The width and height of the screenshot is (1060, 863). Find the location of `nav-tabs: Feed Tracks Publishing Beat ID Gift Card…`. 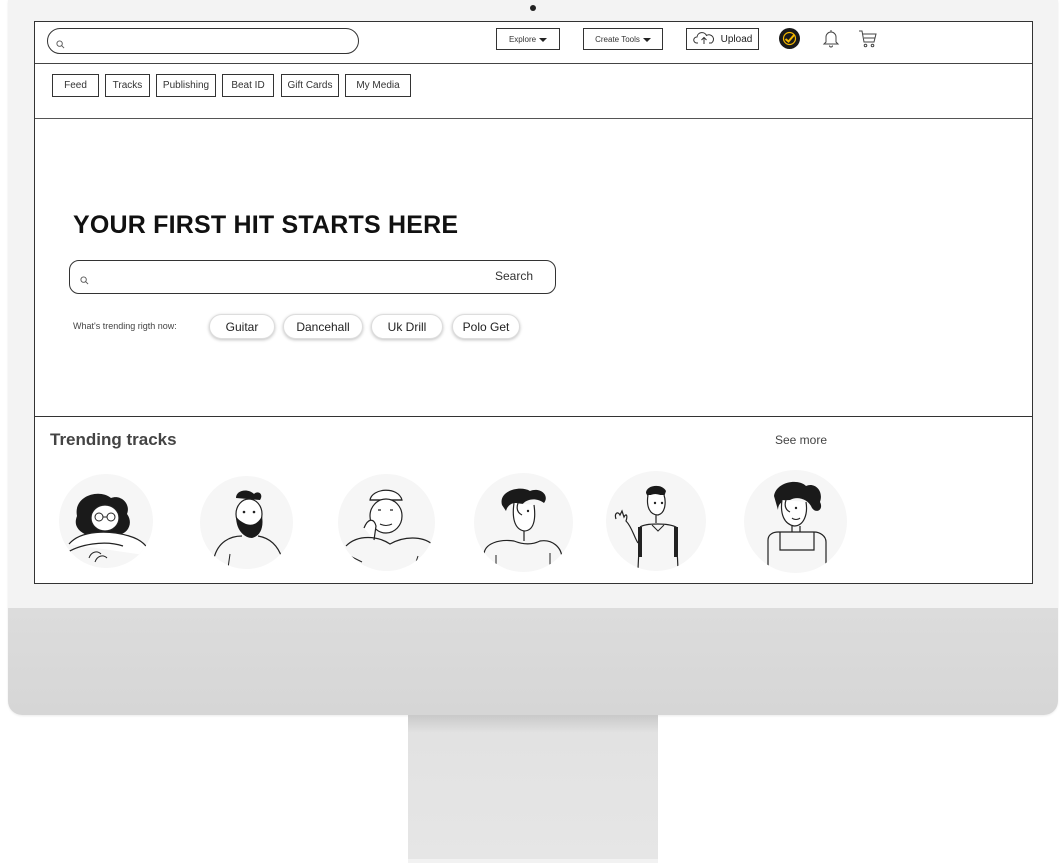

nav-tabs: Feed Tracks Publishing Beat ID Gift Card… is located at coordinates (533, 91).